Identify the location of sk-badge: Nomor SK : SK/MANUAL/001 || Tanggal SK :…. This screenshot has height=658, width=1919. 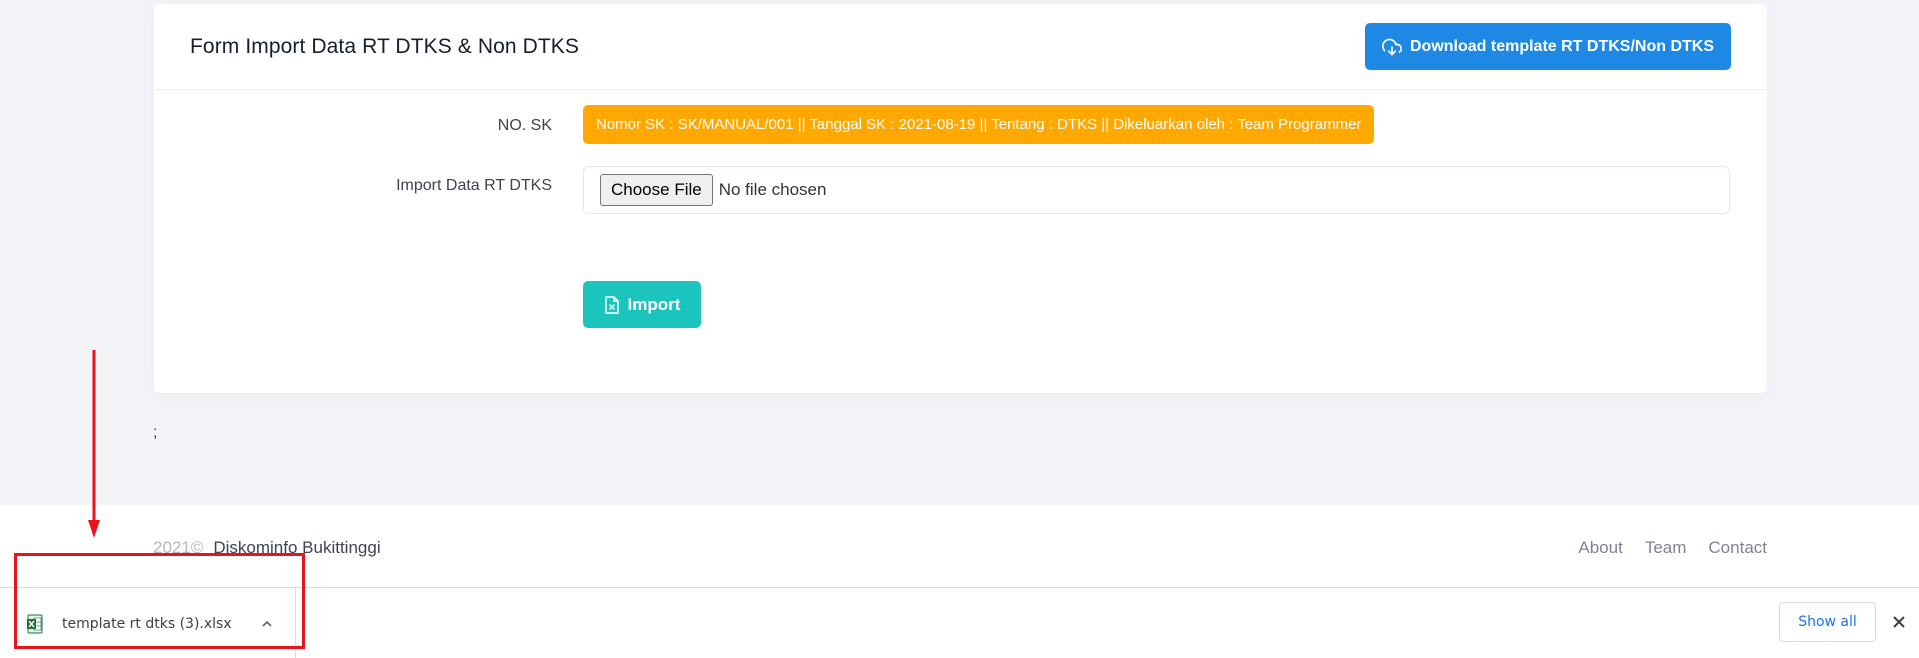
(979, 124).